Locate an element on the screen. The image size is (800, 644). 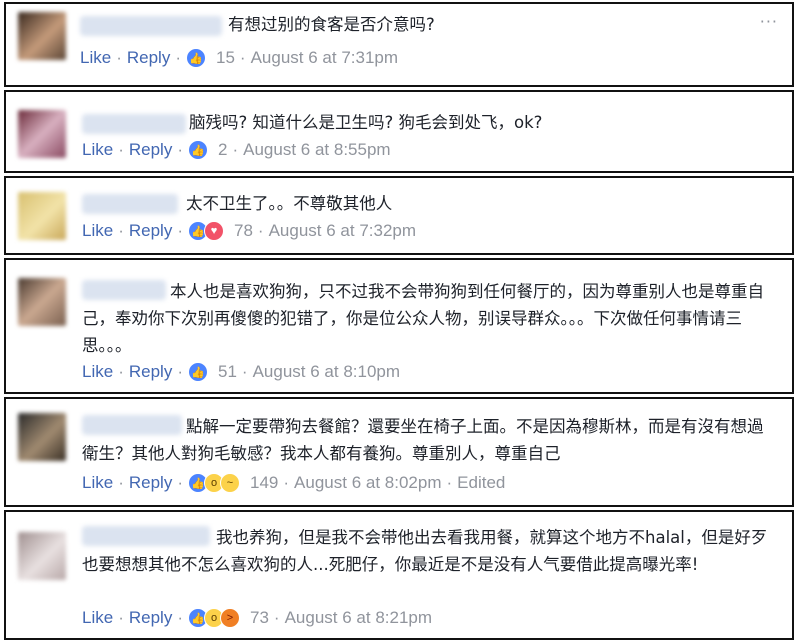
love-icon: ♥ is located at coordinates (214, 231).